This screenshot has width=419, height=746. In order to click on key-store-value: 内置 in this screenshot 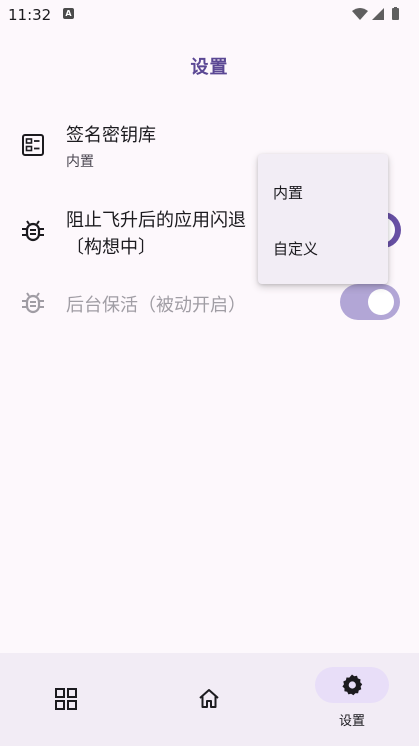, I will do `click(80, 162)`.